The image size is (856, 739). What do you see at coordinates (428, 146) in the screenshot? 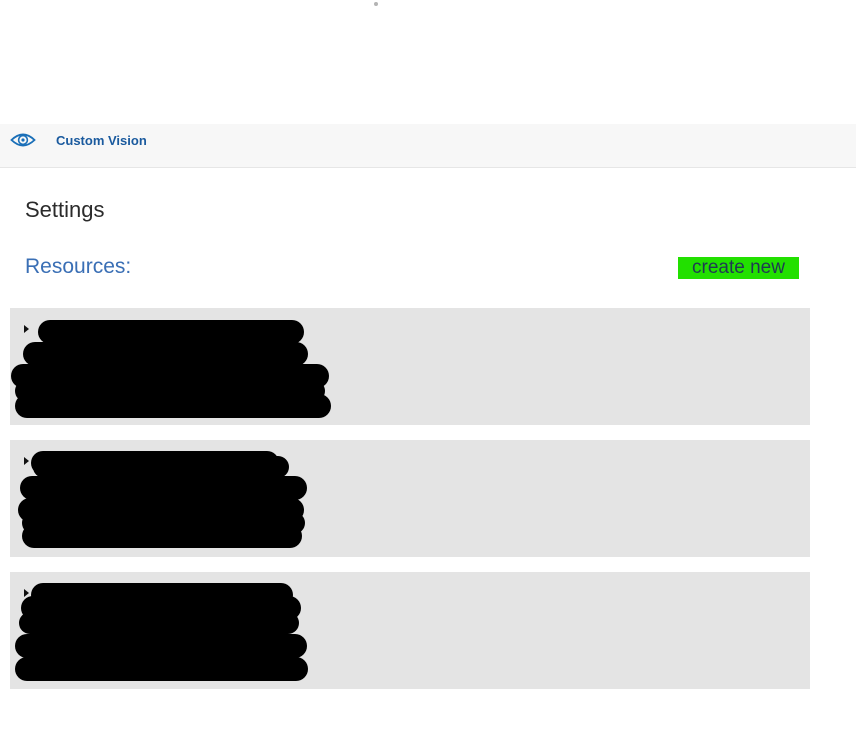
I see `app-header: Custom Vision` at bounding box center [428, 146].